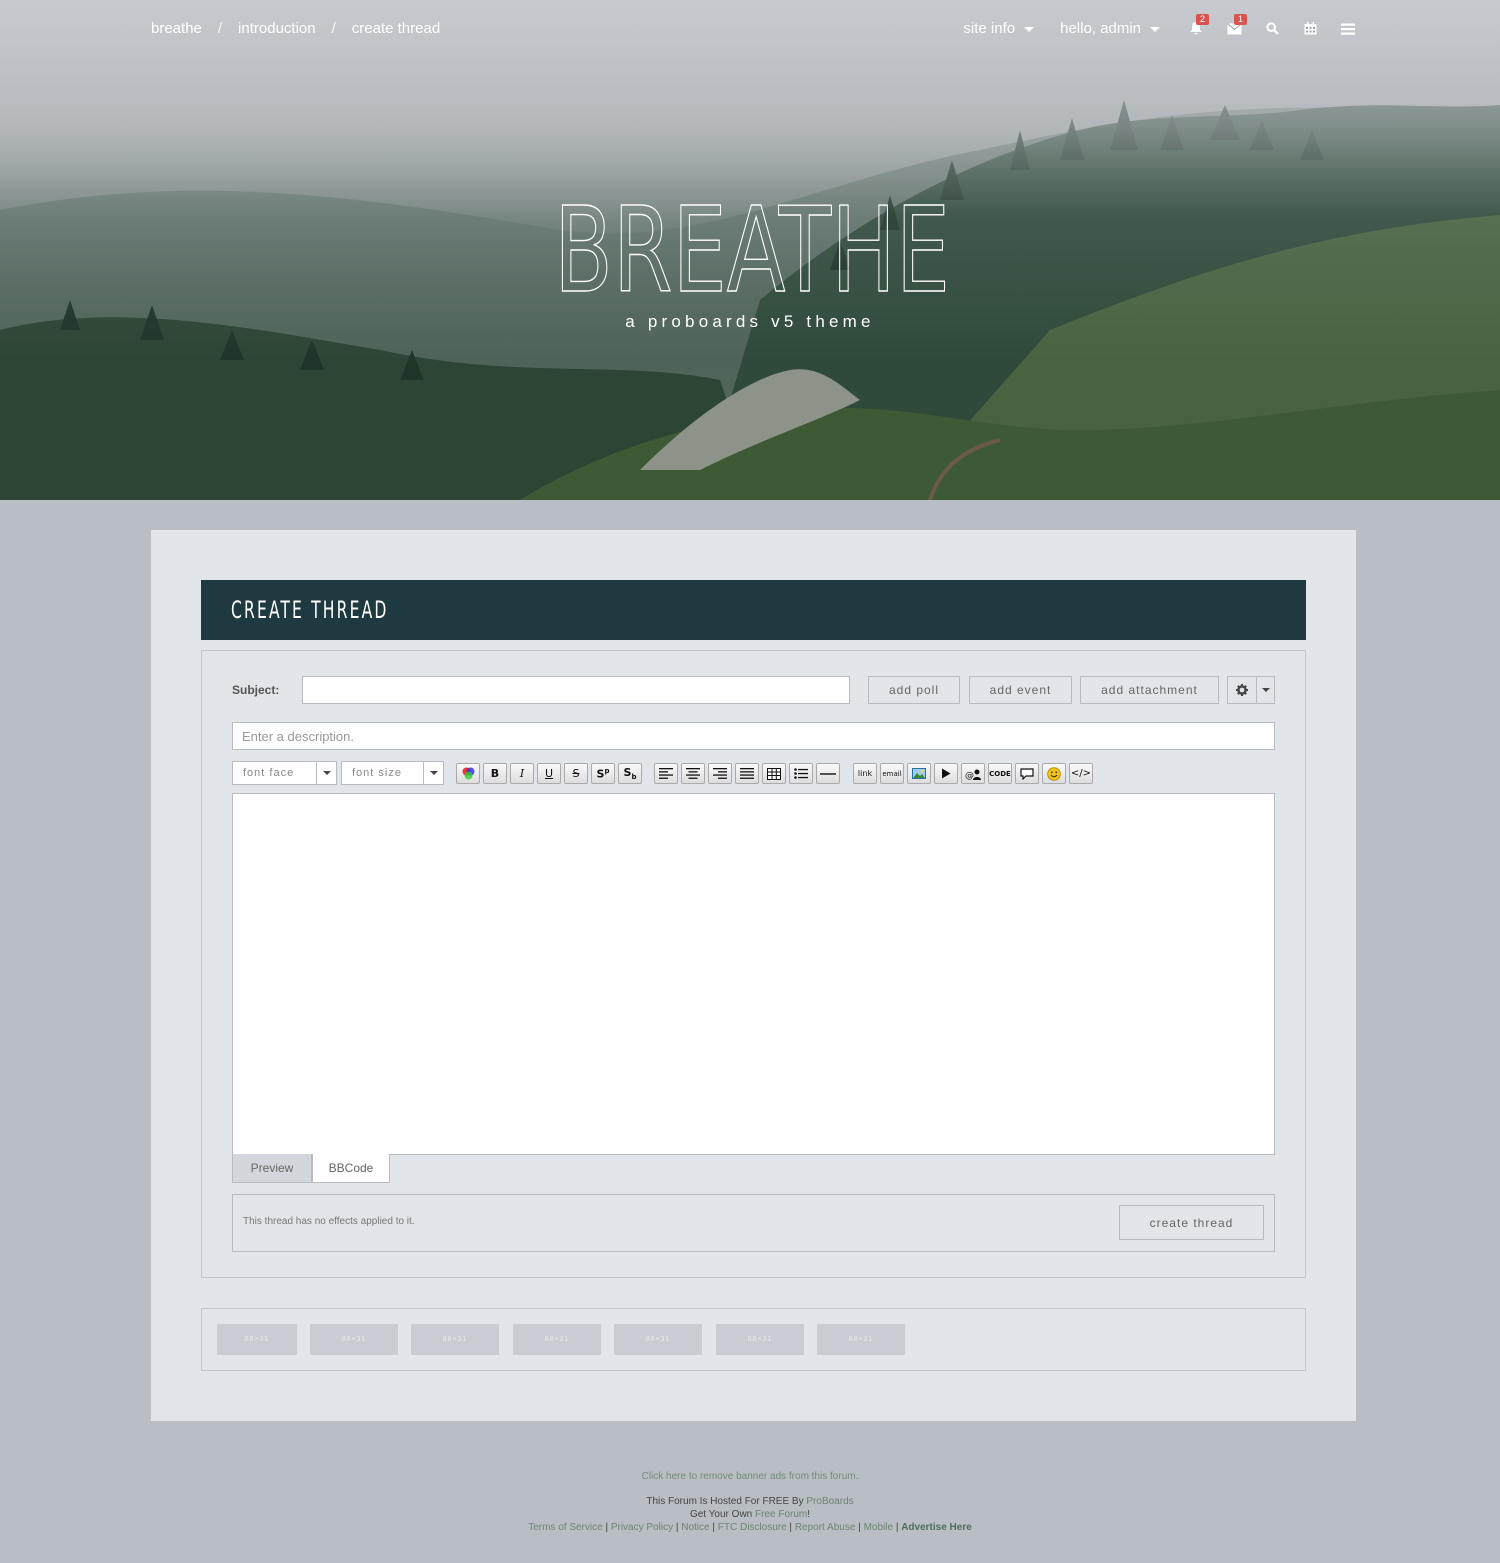 This screenshot has width=1500, height=1563. I want to click on calendar-button, so click(1310, 29).